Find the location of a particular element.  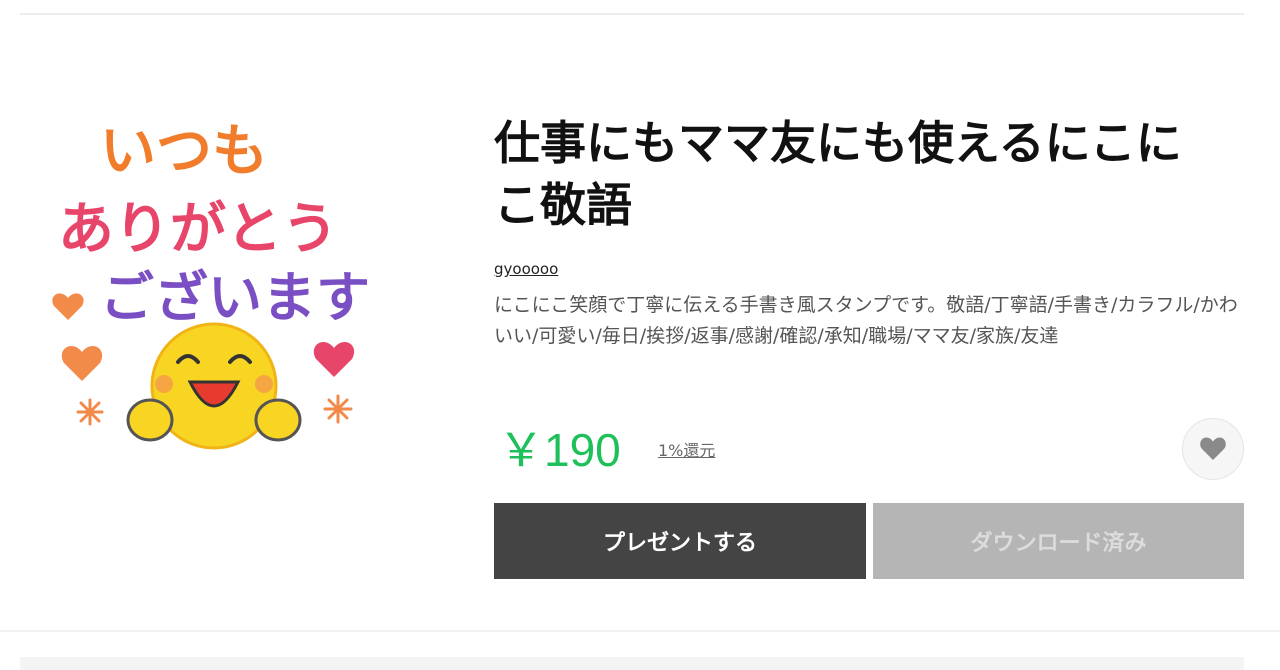

next-section-edge is located at coordinates (632, 663).